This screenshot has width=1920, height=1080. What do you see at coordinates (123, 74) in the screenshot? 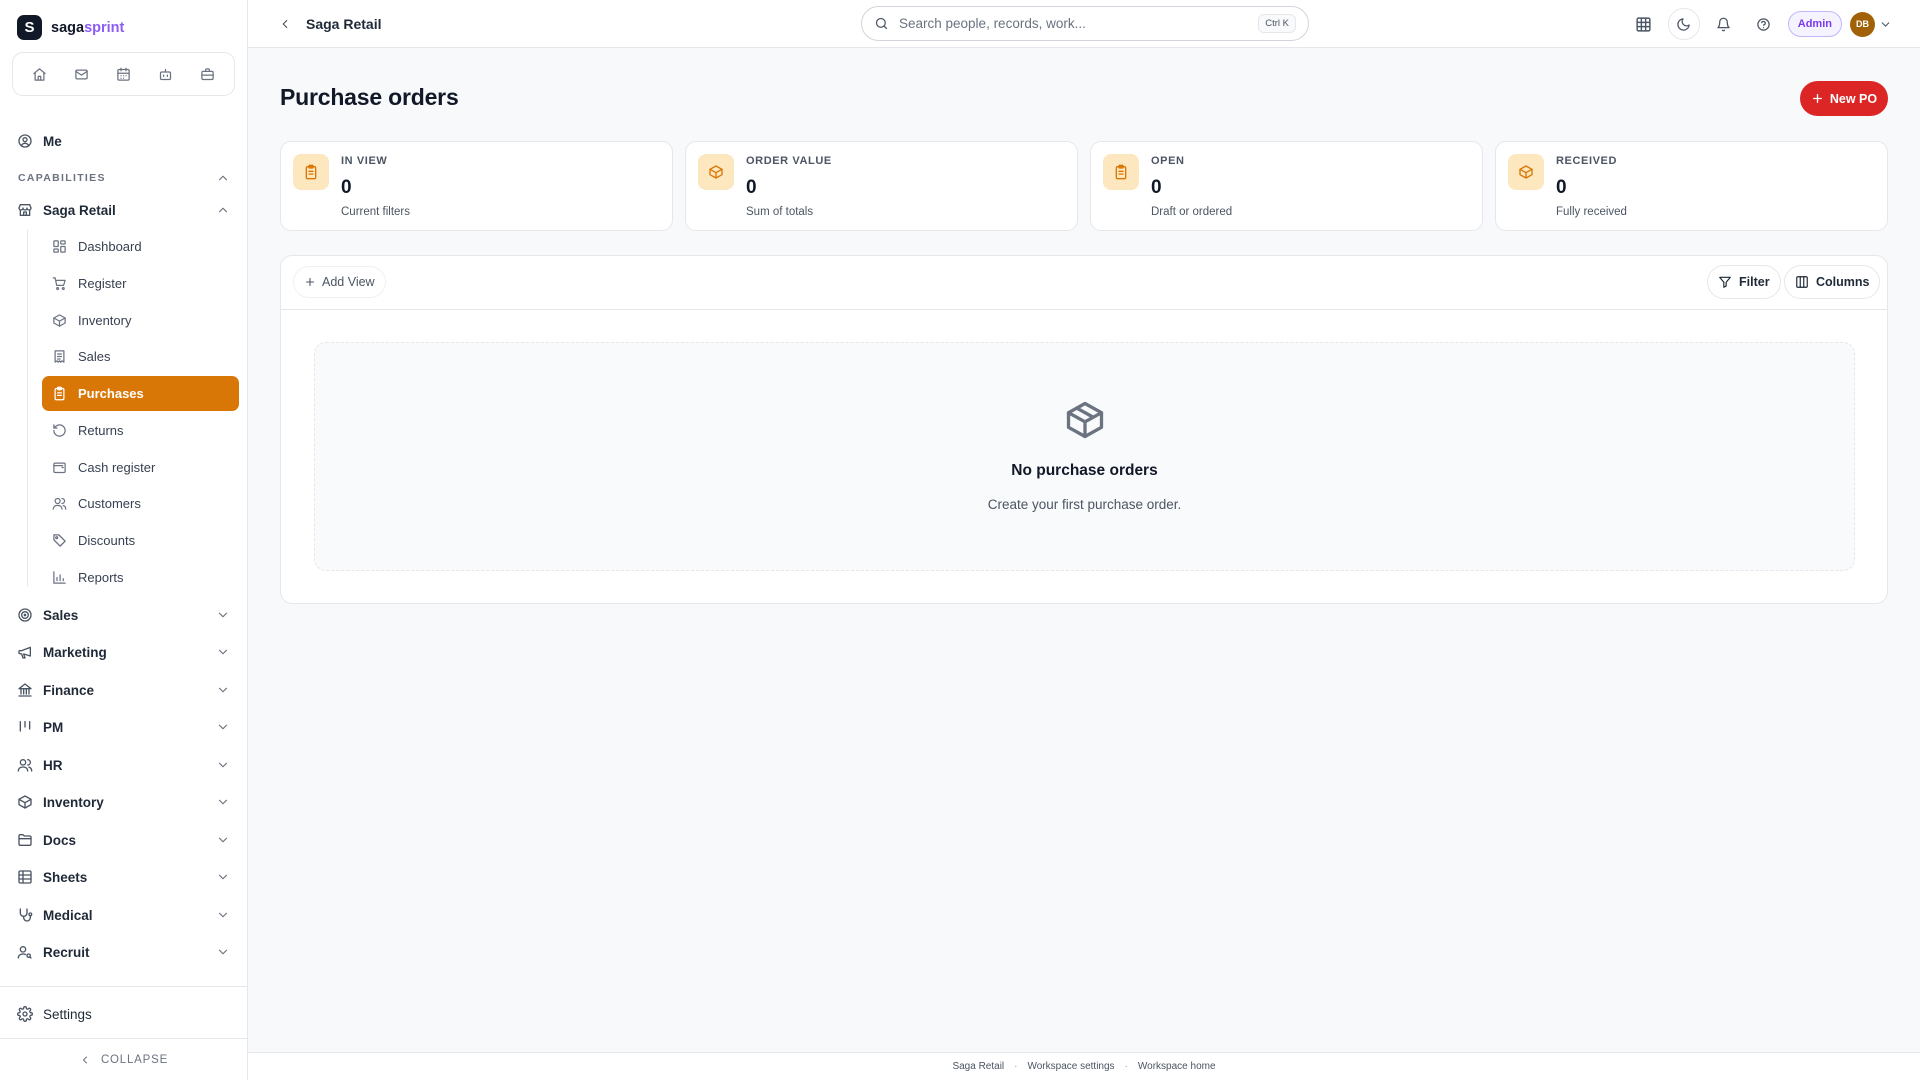
I see `calendar-icon` at bounding box center [123, 74].